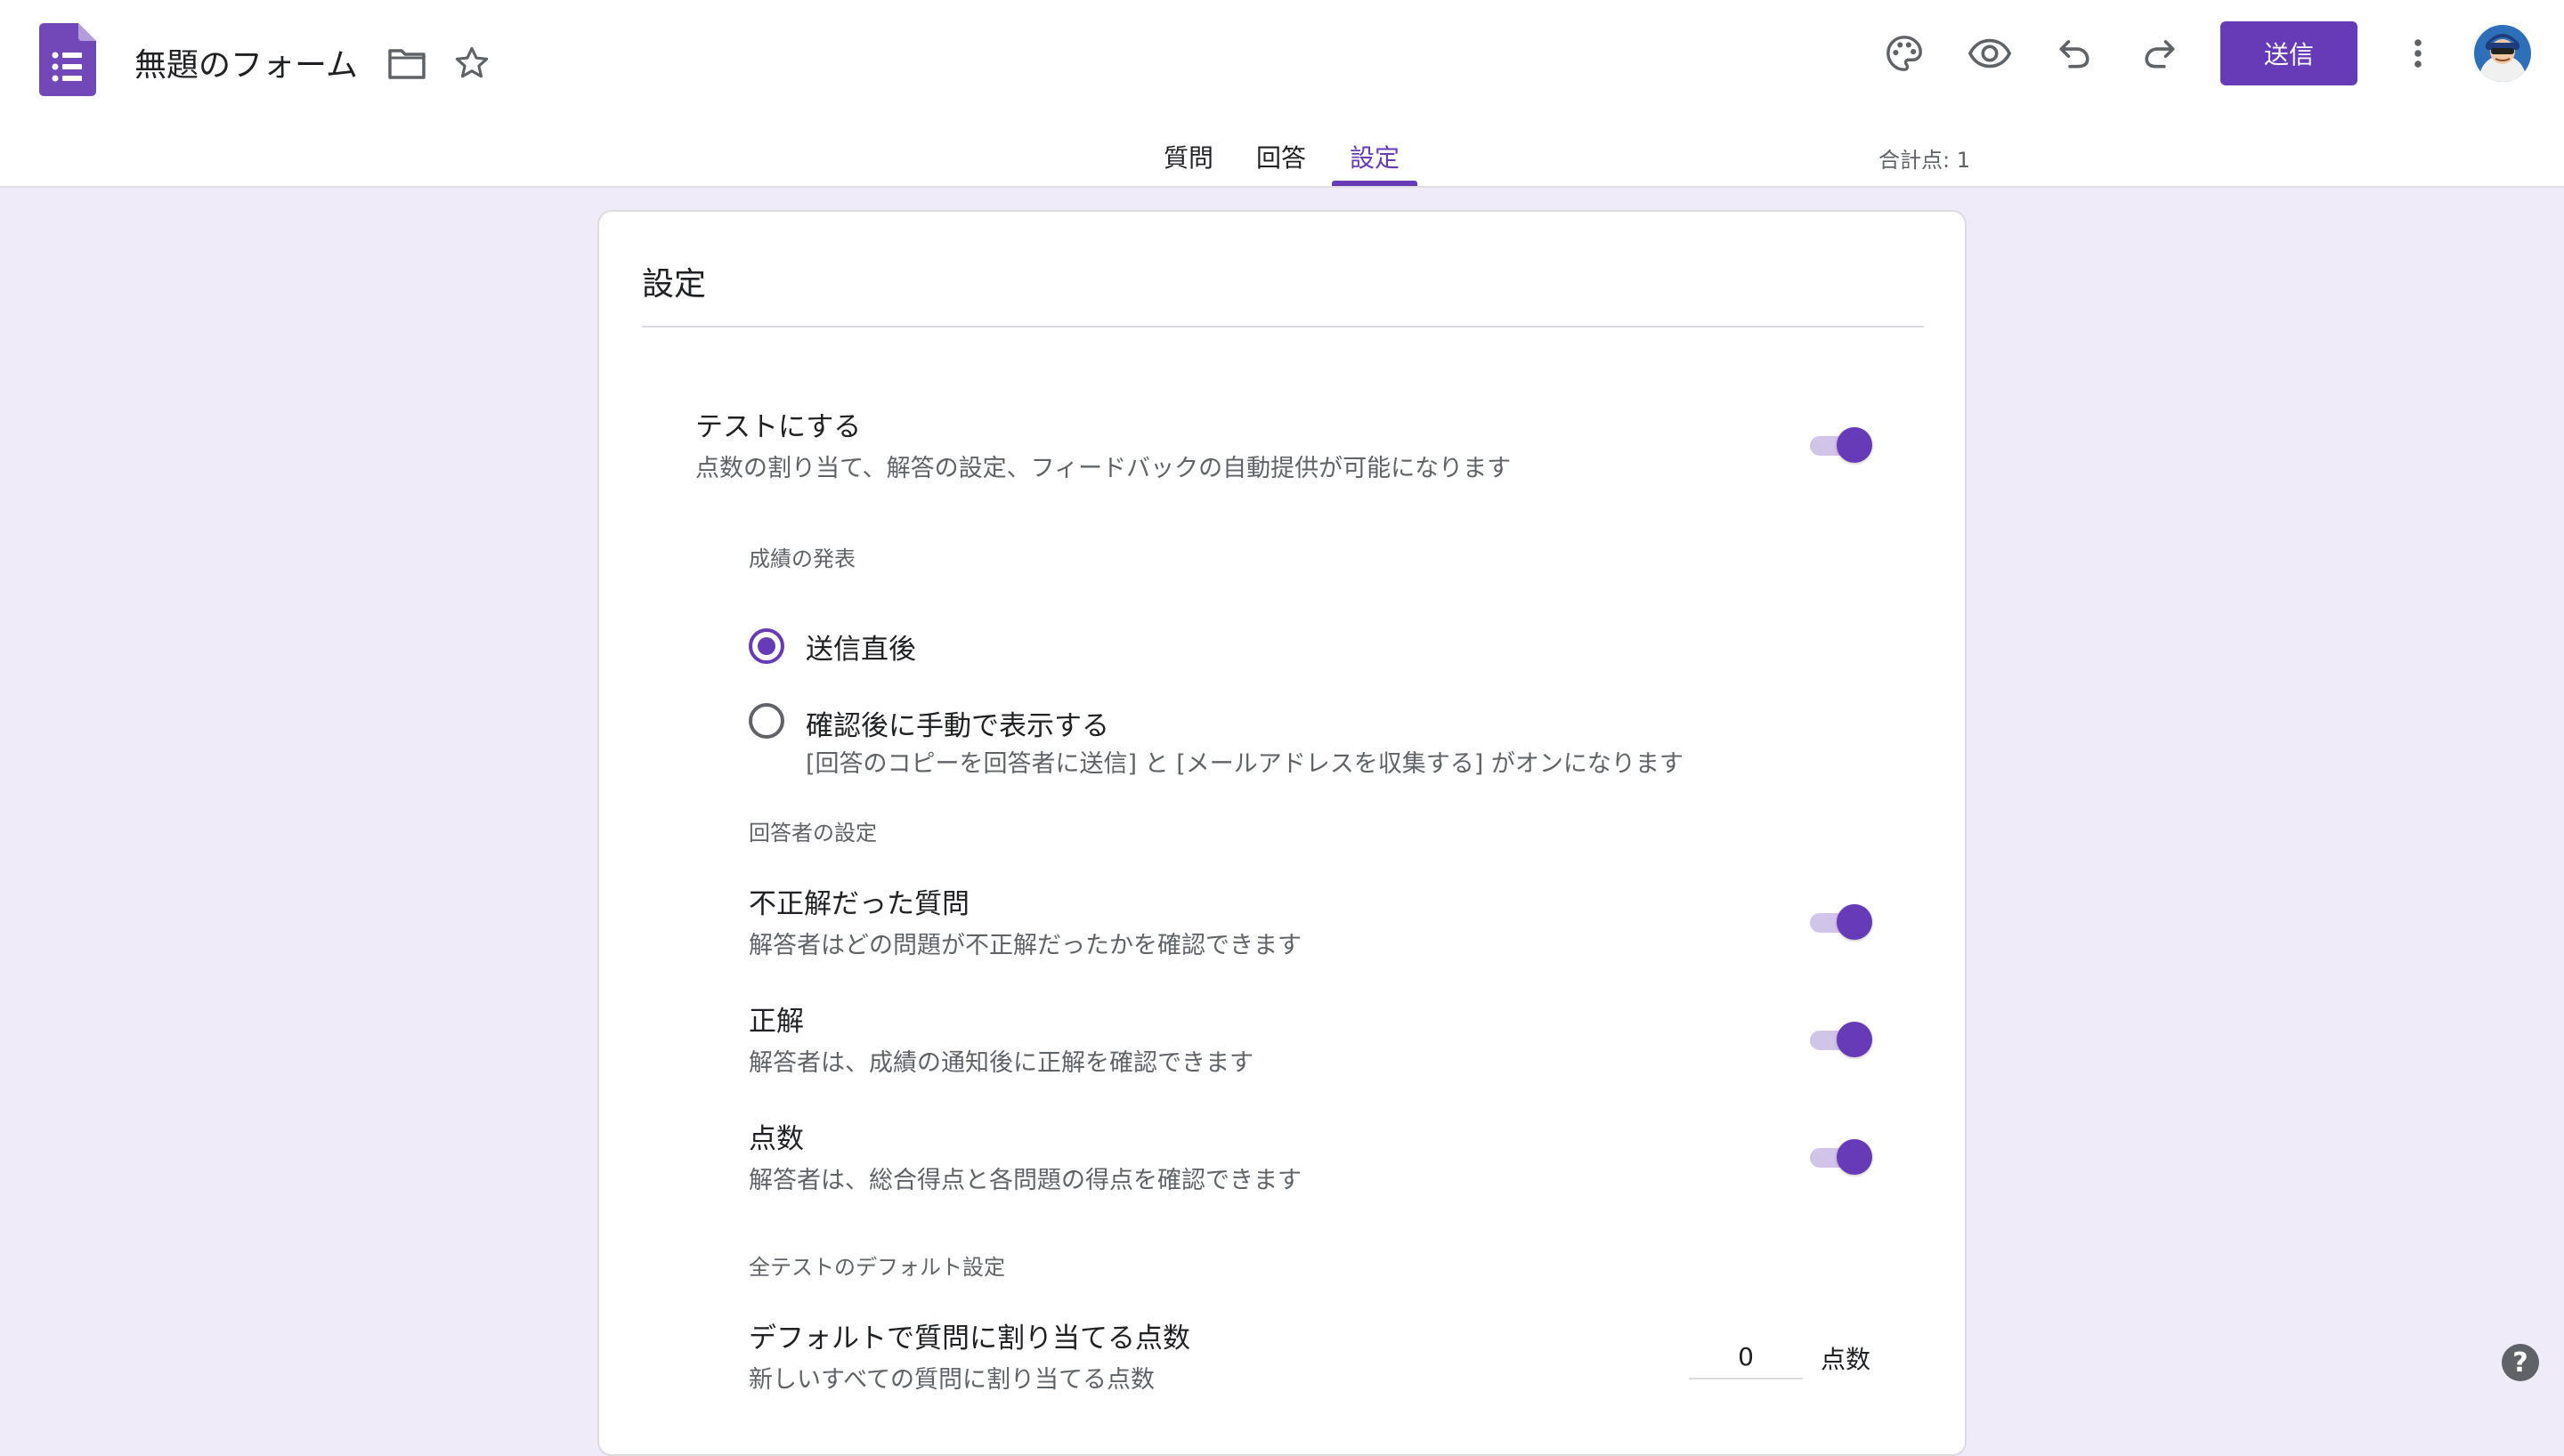 The height and width of the screenshot is (1456, 2564). What do you see at coordinates (2074, 53) in the screenshot?
I see `undo-icon` at bounding box center [2074, 53].